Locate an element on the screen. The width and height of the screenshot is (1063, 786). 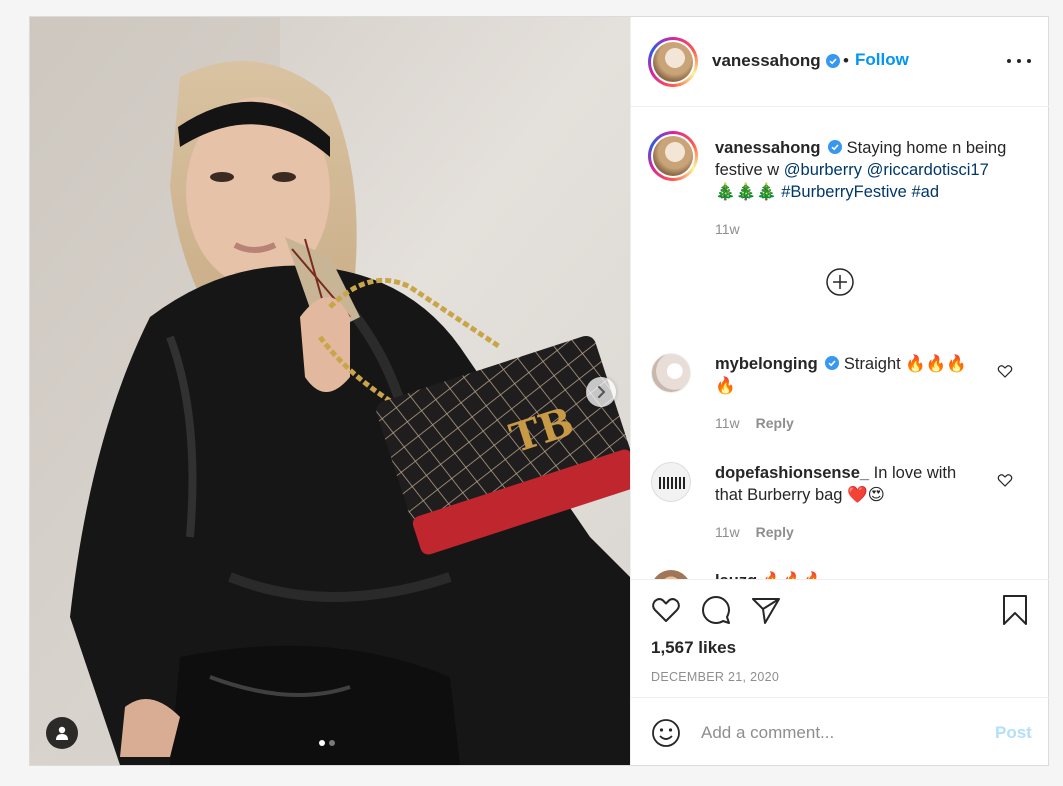
commenter-username: mybelonging is located at coordinates (766, 364).